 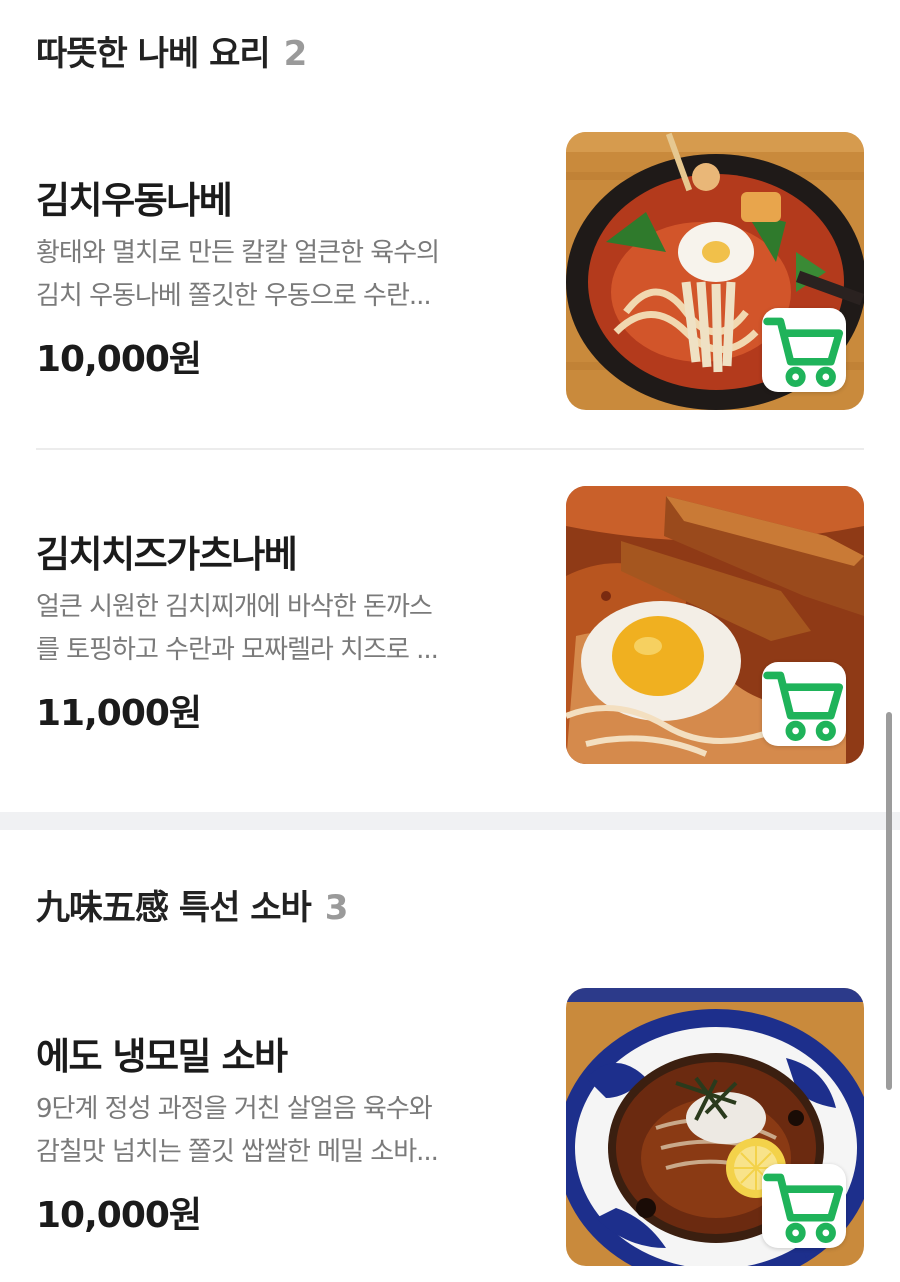 I want to click on description-line: 황태와 멸치로 만든 칼칼 얼큰한 육수의, so click(x=238, y=253).